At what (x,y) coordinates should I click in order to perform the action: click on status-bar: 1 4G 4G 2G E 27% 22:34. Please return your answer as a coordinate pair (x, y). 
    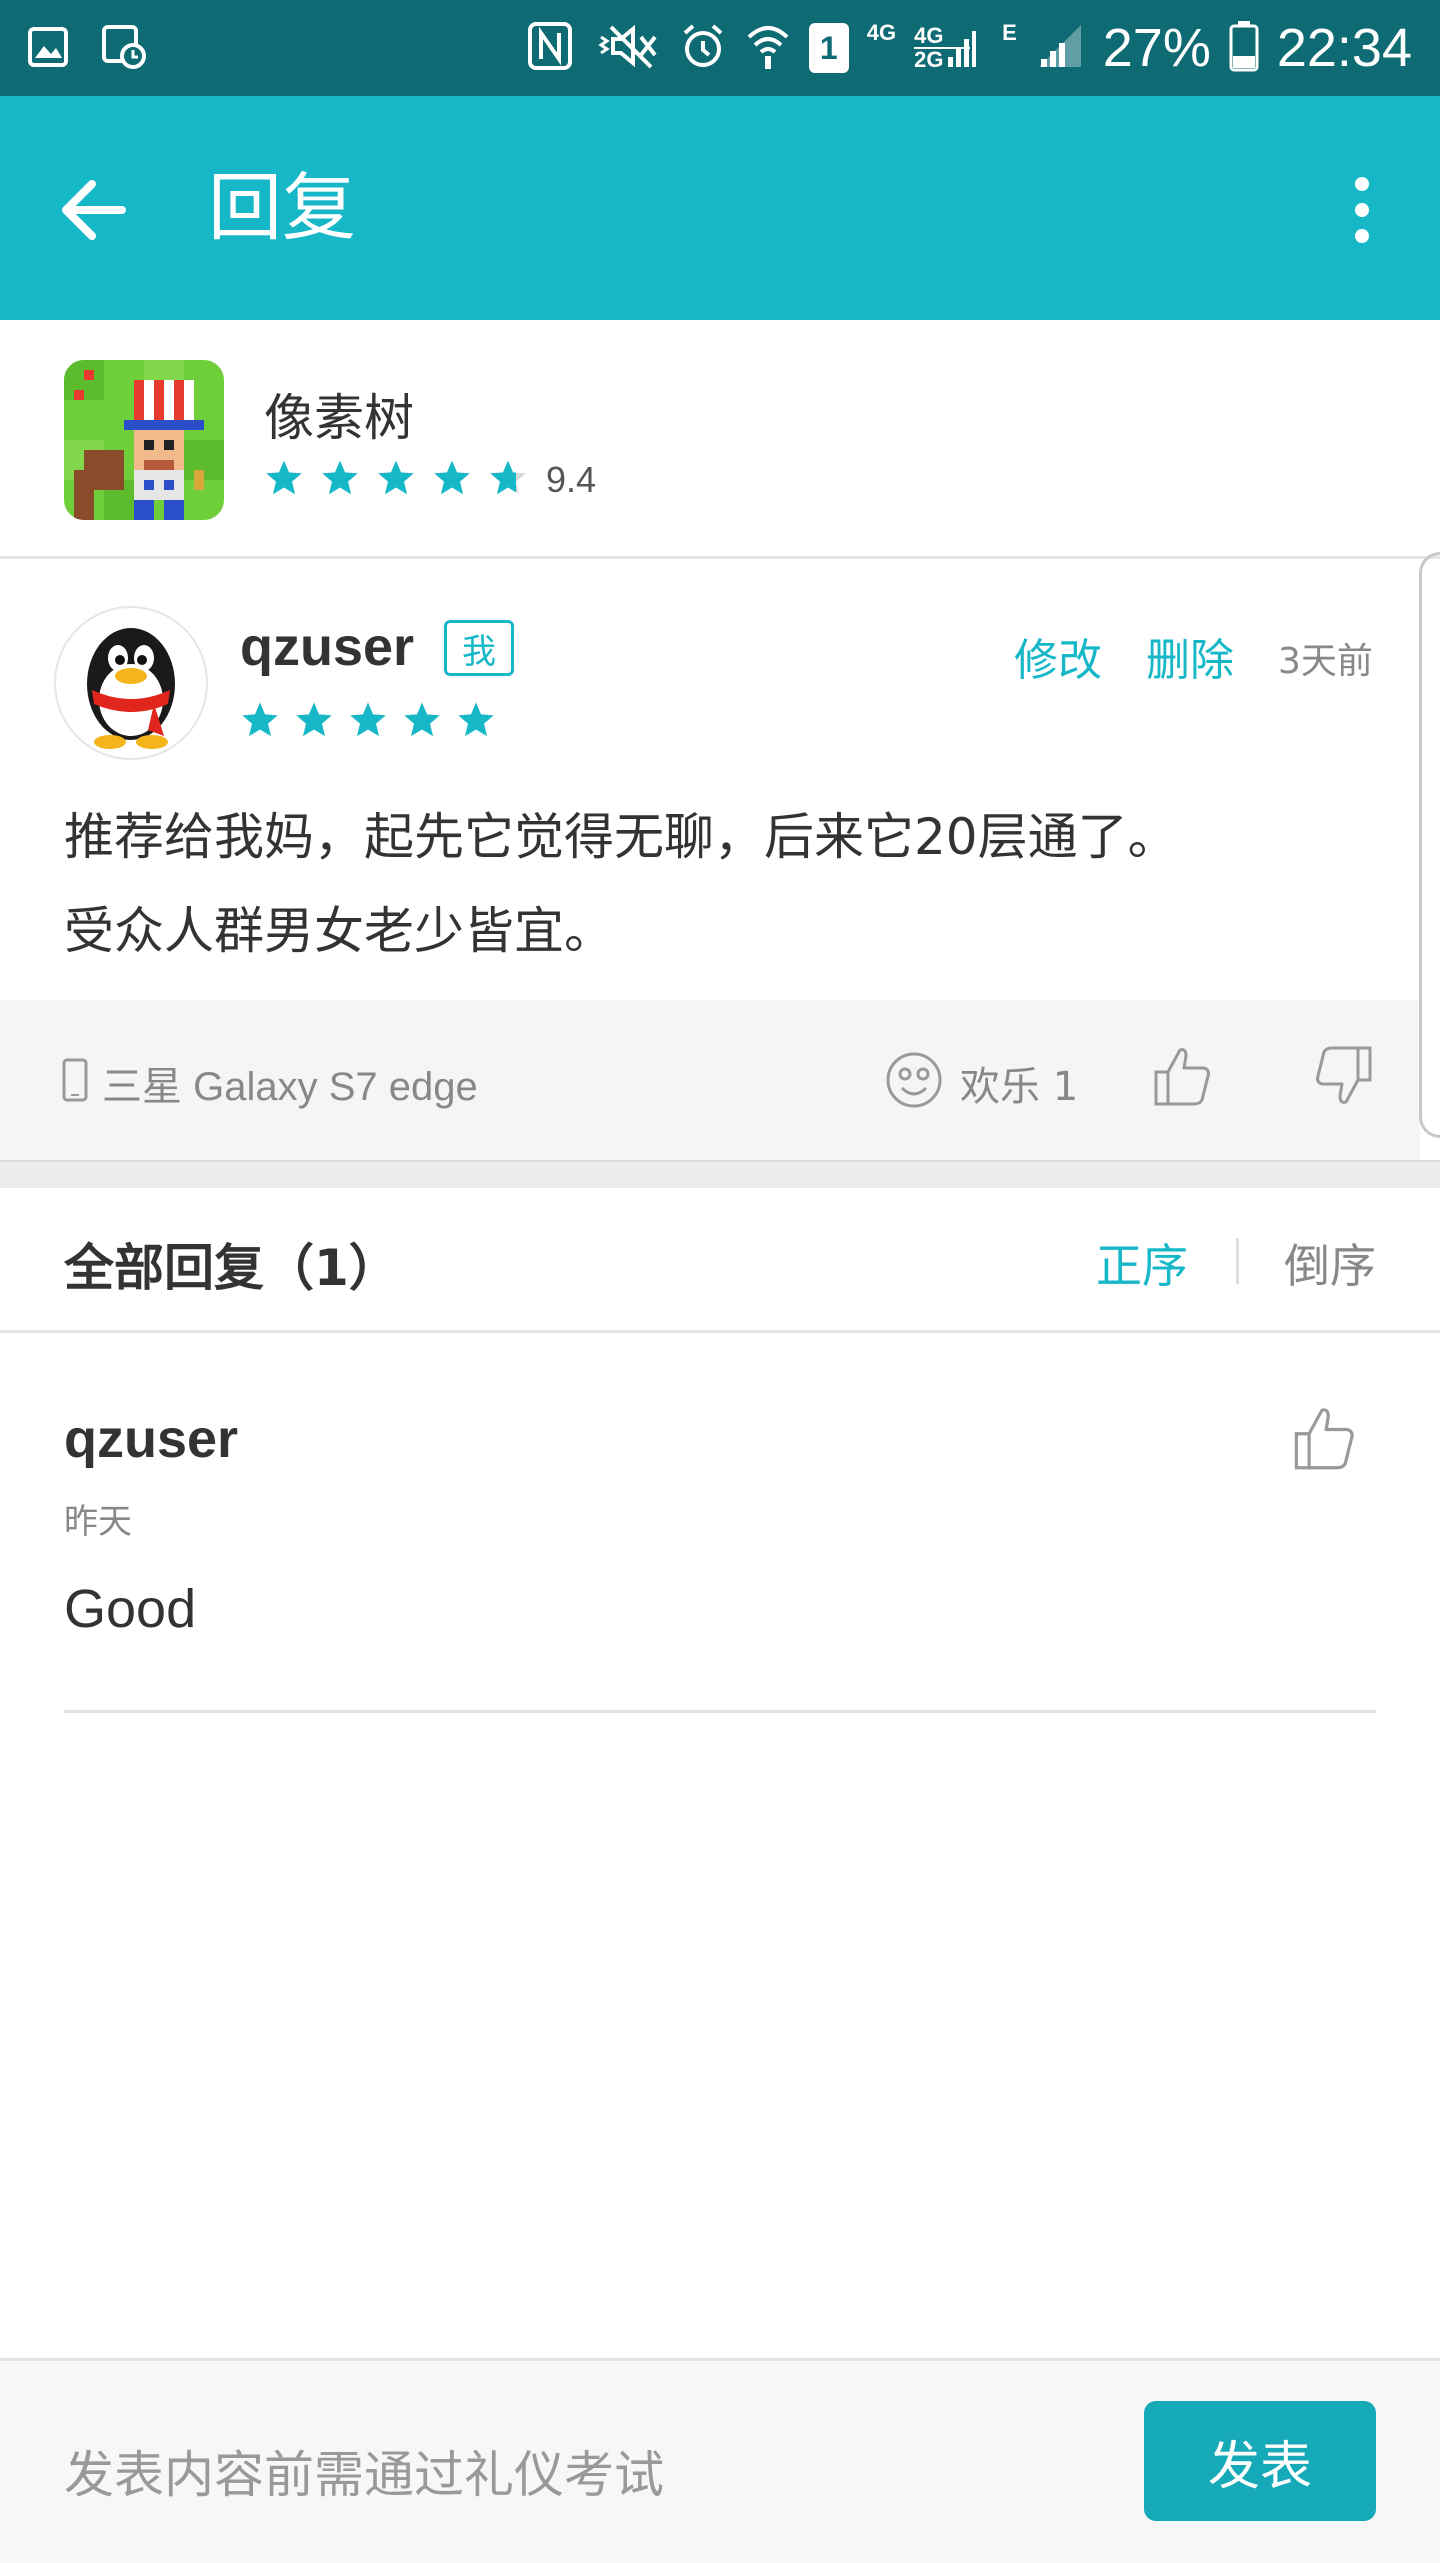
    Looking at the image, I should click on (720, 48).